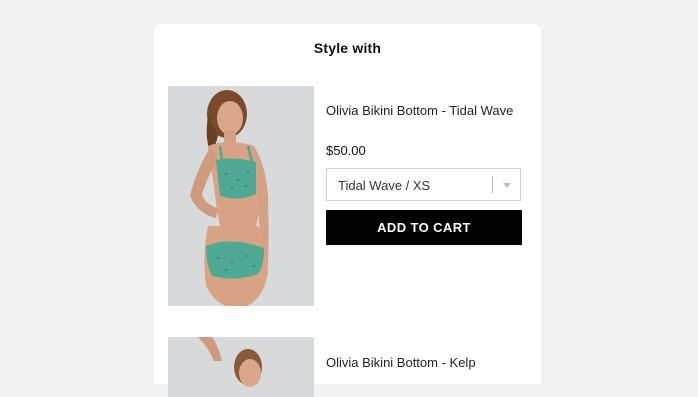  Describe the element at coordinates (492, 184) in the screenshot. I see `select-divider` at that location.